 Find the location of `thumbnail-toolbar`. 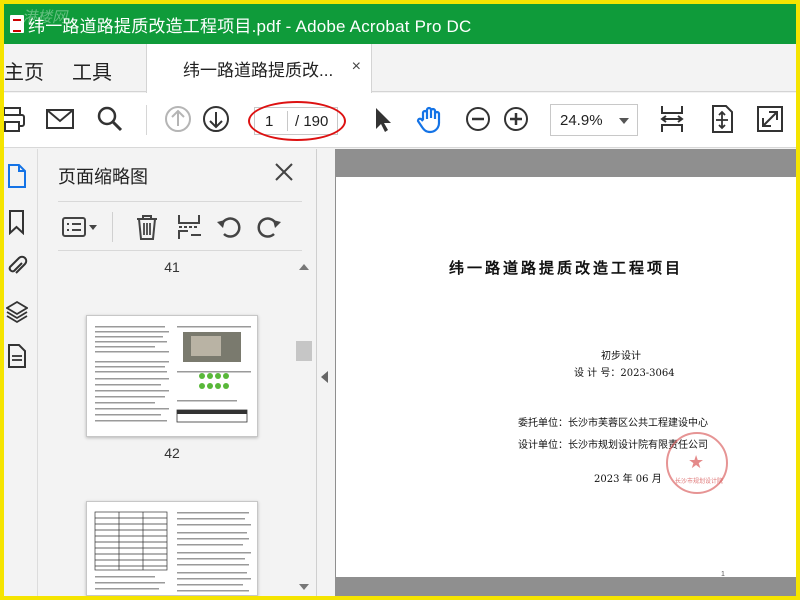

thumbnail-toolbar is located at coordinates (180, 226).